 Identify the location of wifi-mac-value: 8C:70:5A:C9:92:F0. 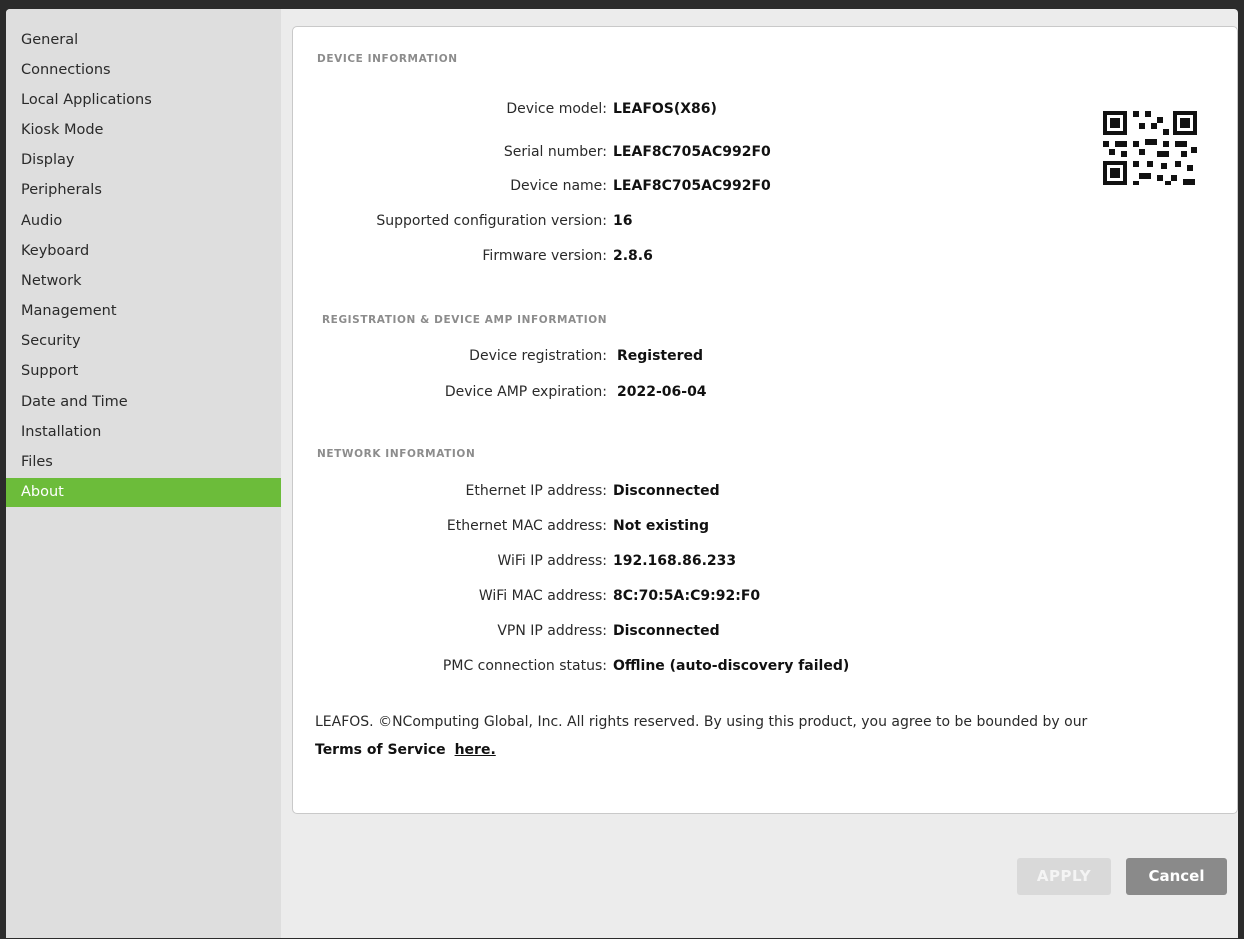
(687, 596).